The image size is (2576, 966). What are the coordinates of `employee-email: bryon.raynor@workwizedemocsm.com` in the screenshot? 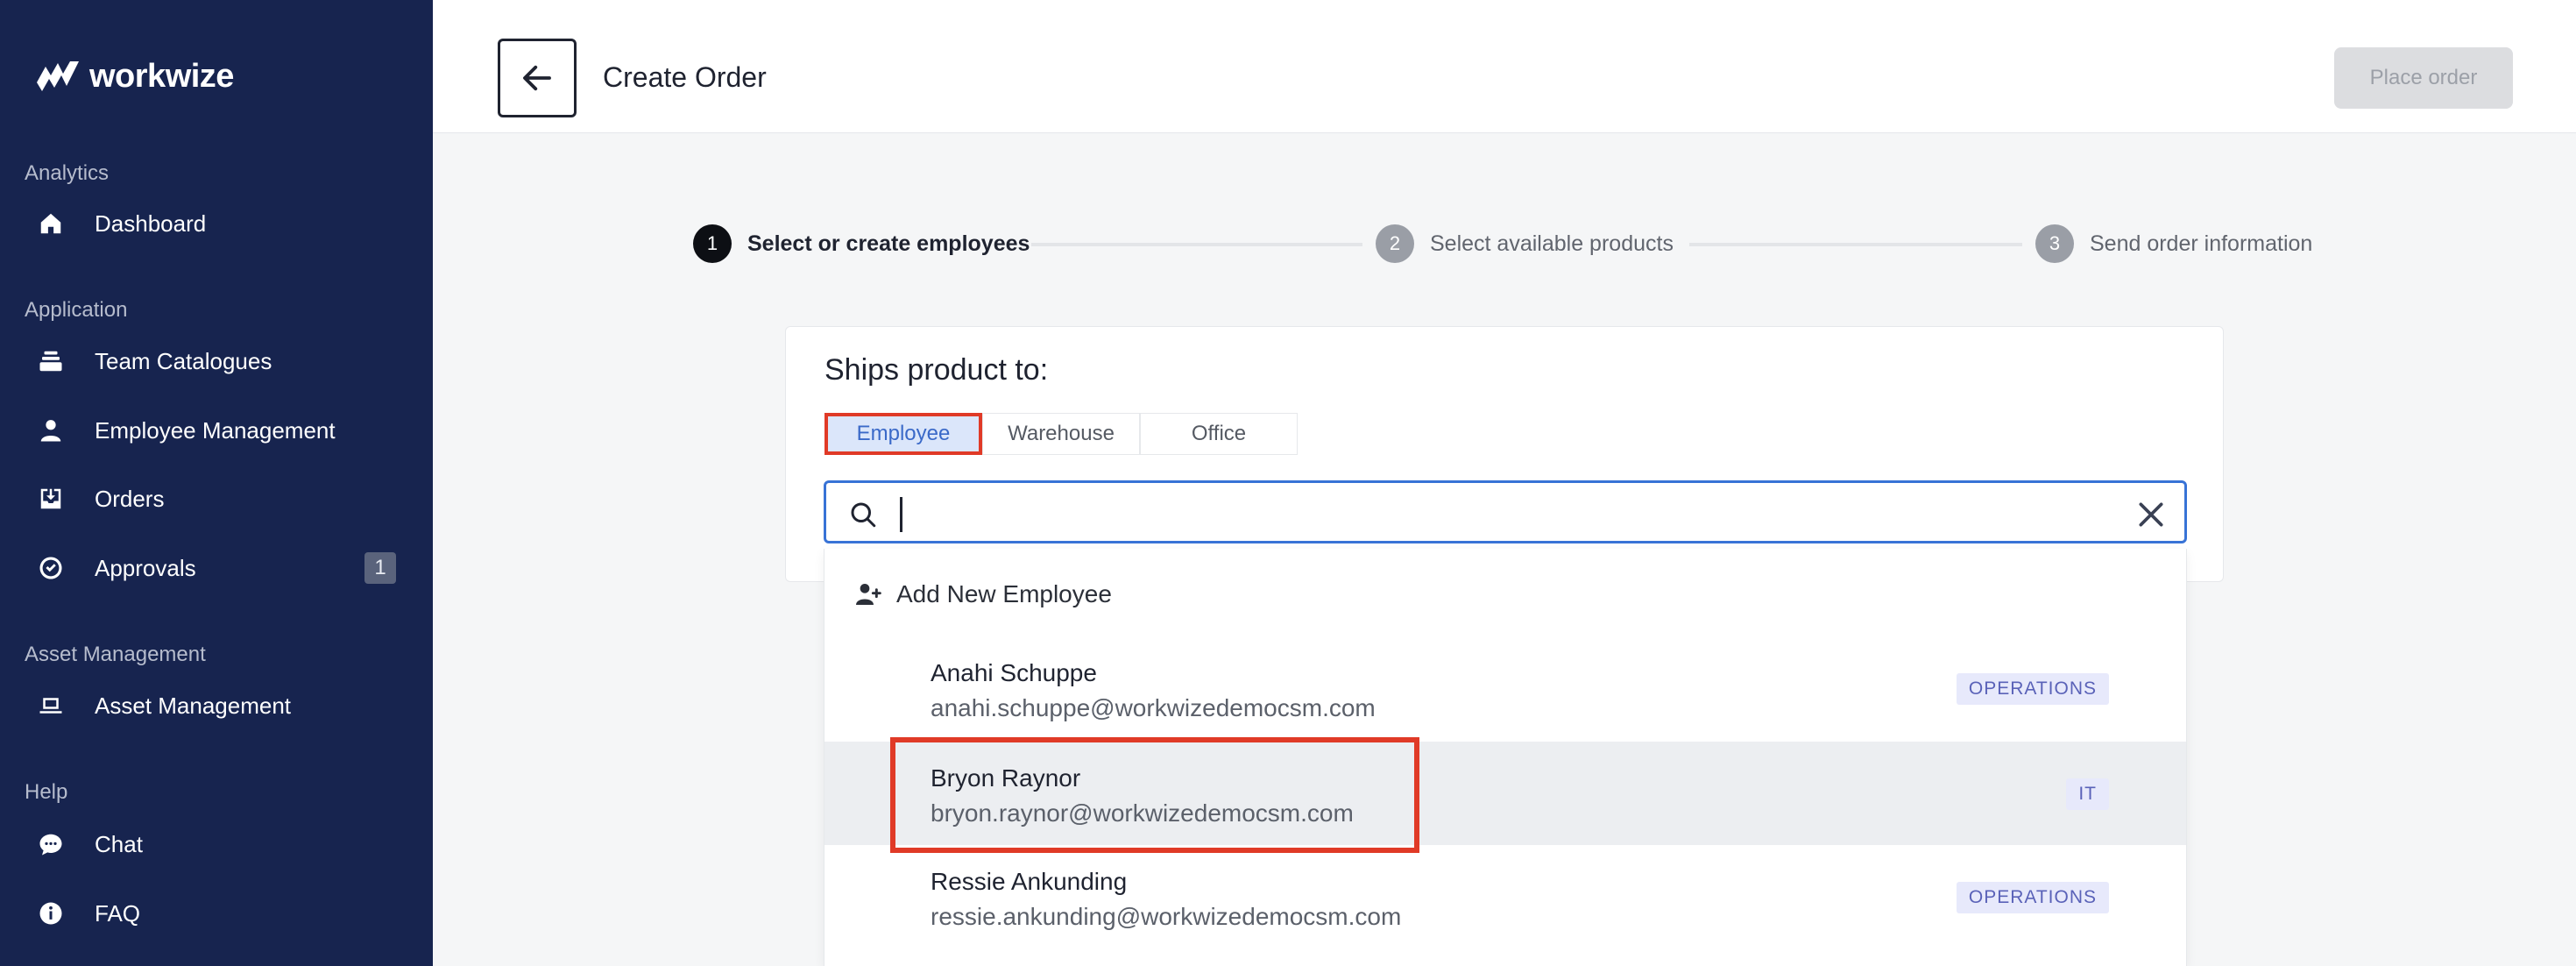 It's located at (1142, 813).